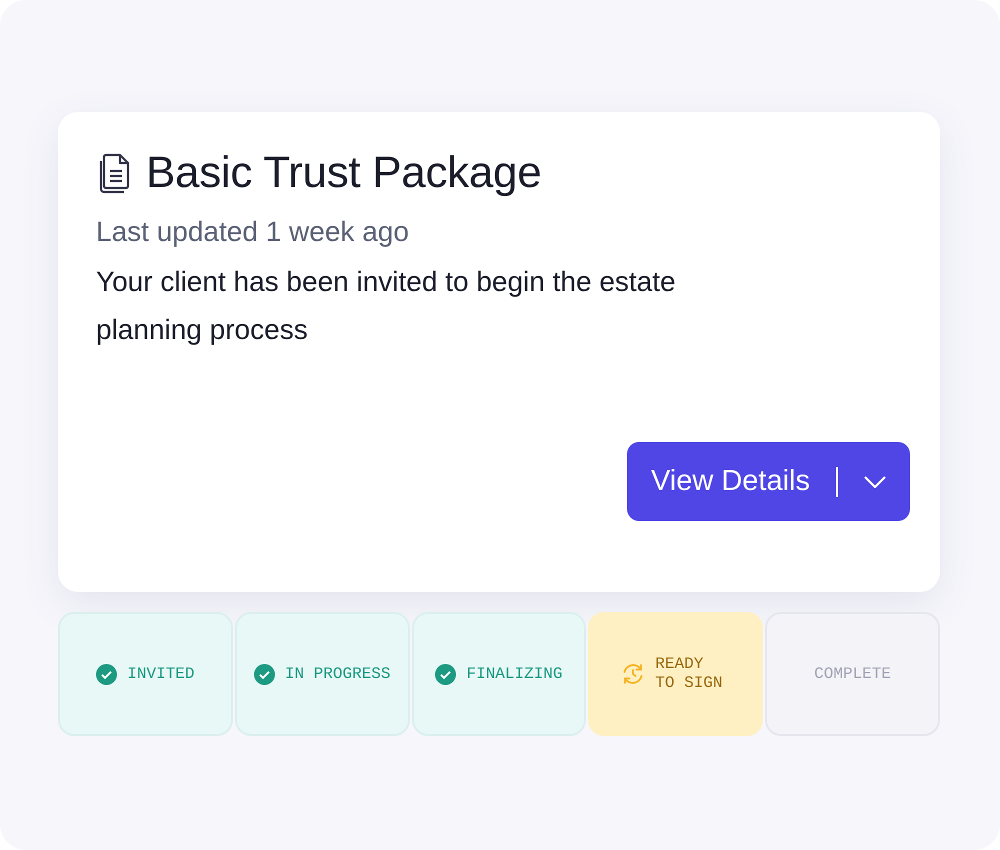 This screenshot has height=850, width=1000. I want to click on step-label: FINALIZING, so click(514, 674).